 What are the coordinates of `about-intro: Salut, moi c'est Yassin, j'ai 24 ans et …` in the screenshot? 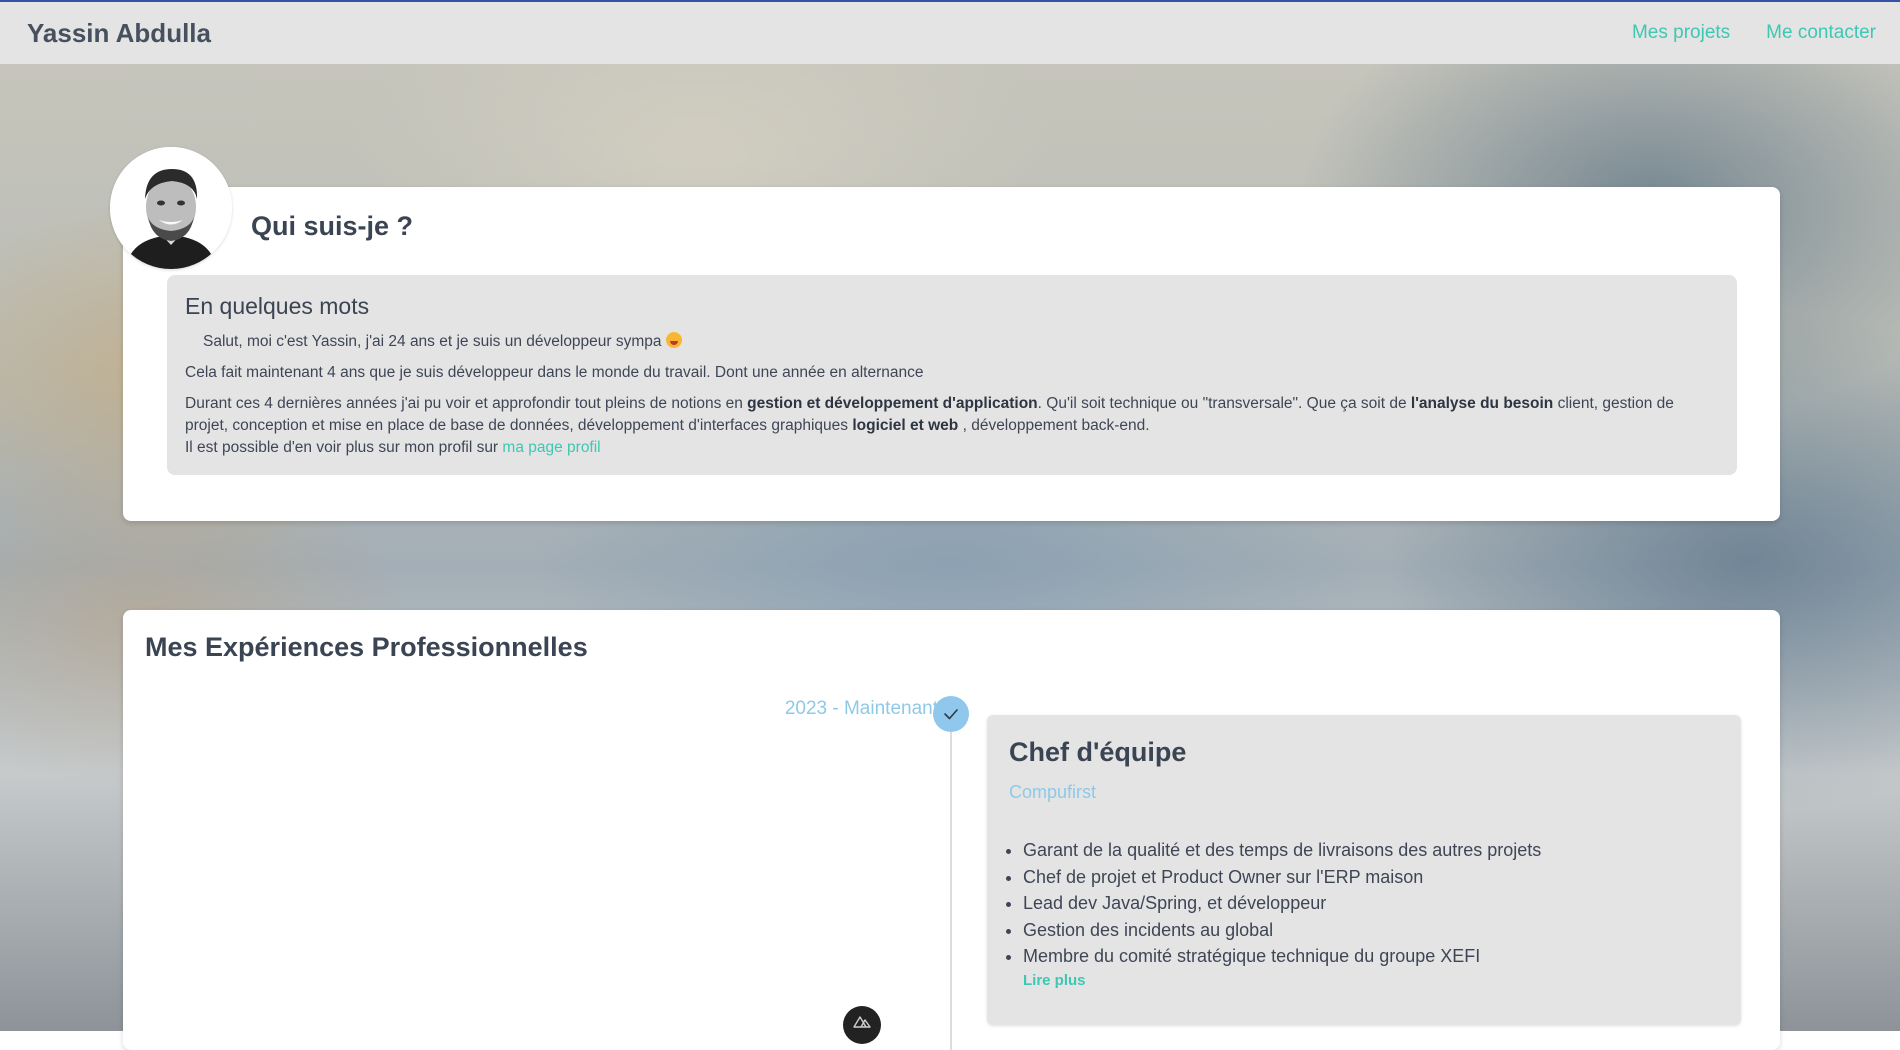 It's located at (952, 342).